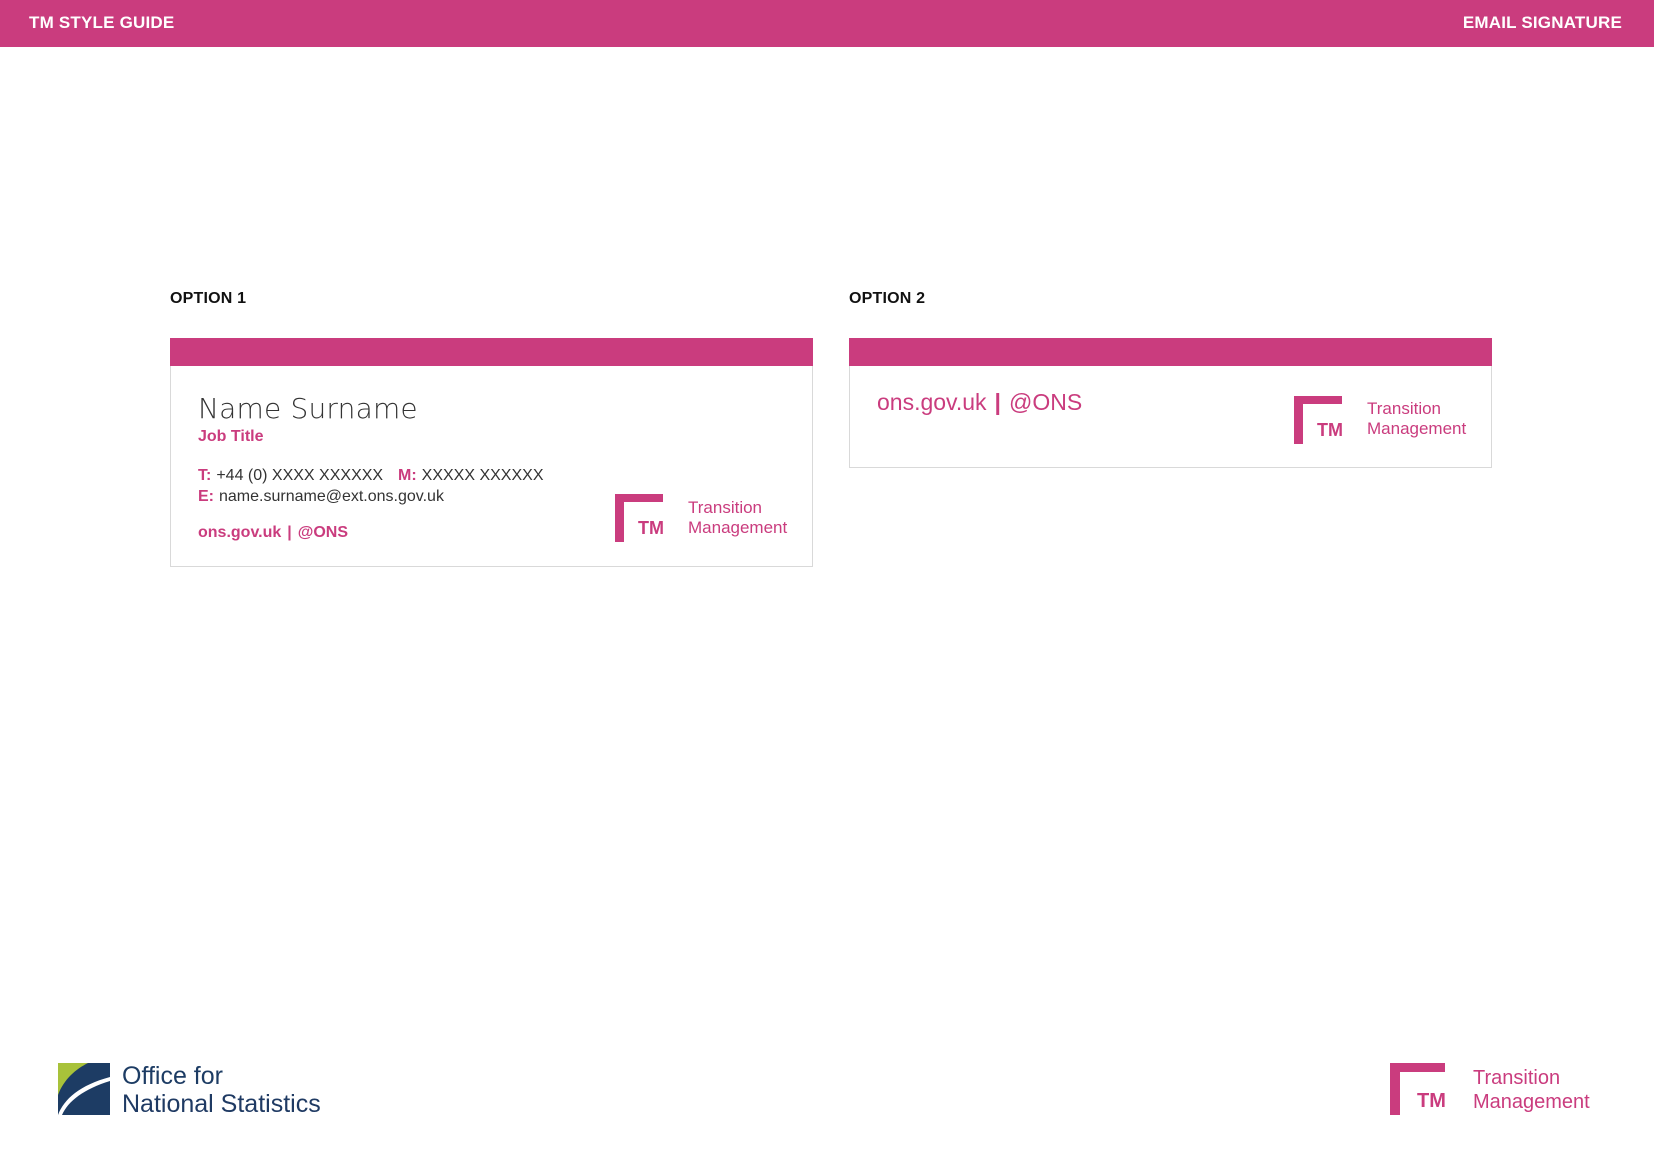 This screenshot has width=1654, height=1169. What do you see at coordinates (887, 298) in the screenshot?
I see `option-2-label: OPTION 2` at bounding box center [887, 298].